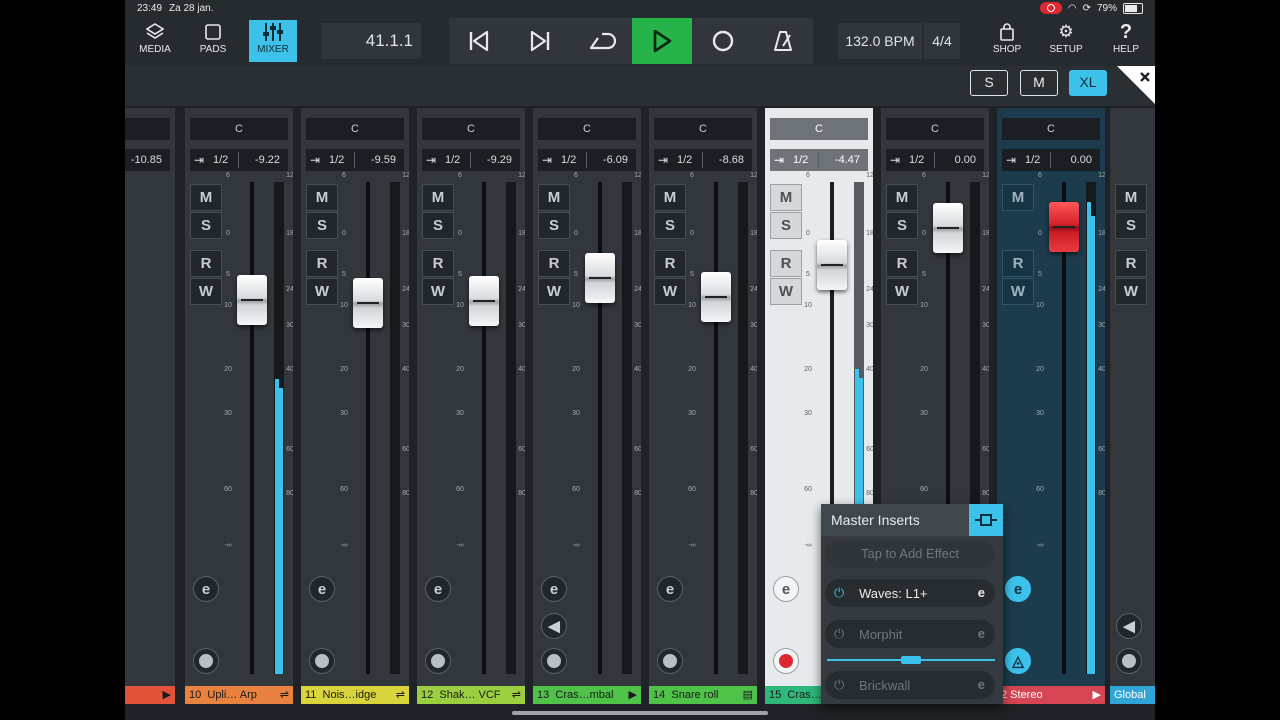  I want to click on close-mixer-icon, so click(1136, 85).